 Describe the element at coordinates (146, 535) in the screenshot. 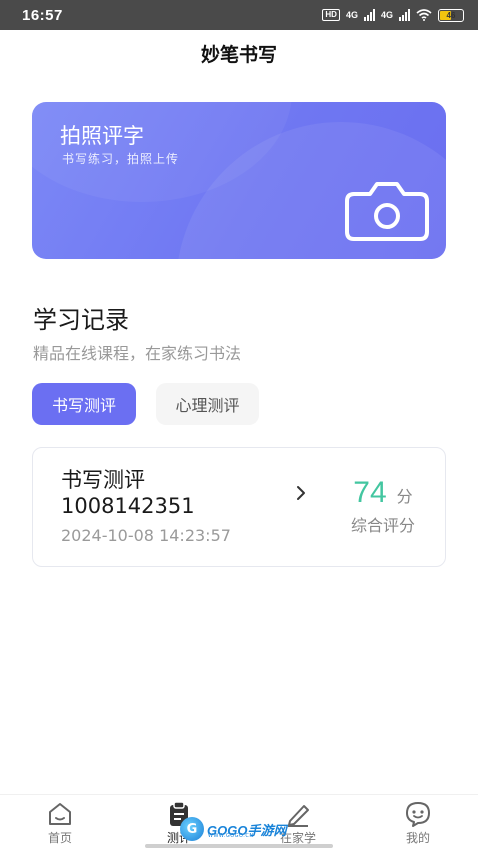

I see `record-date: 2024-10-08 14:23:57` at that location.